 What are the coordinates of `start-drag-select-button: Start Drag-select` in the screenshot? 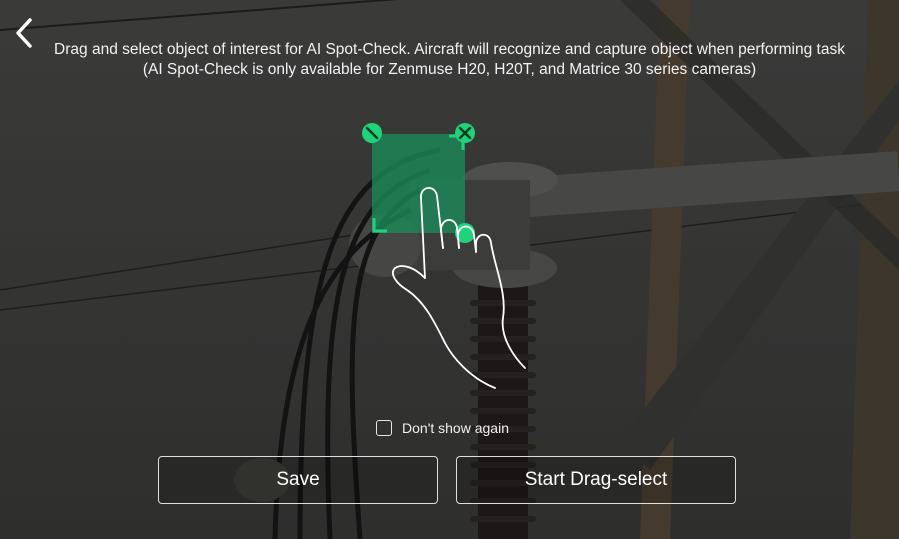 It's located at (596, 480).